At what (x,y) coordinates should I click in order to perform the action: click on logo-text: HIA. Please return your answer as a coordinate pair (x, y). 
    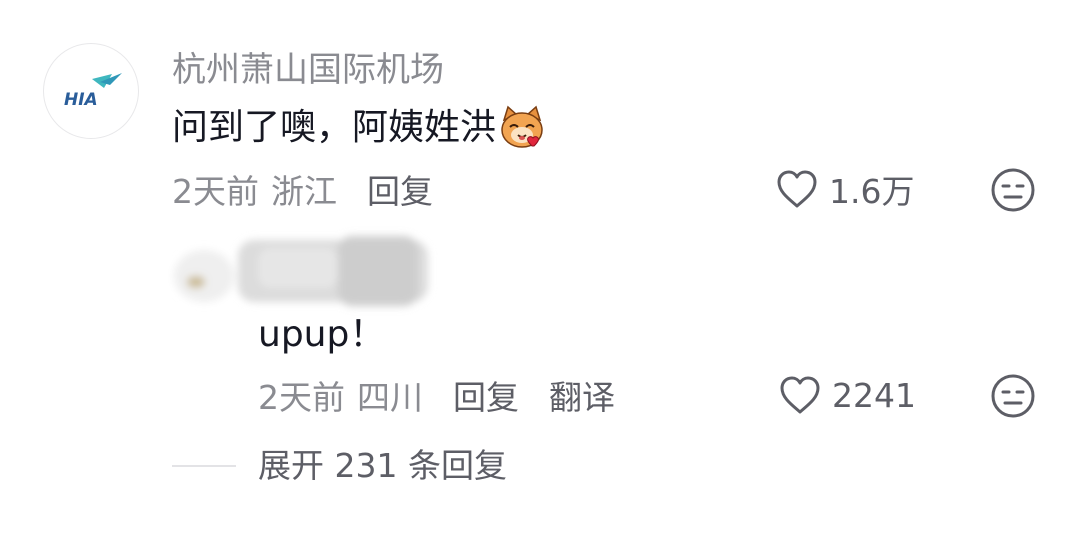
    Looking at the image, I should click on (81, 100).